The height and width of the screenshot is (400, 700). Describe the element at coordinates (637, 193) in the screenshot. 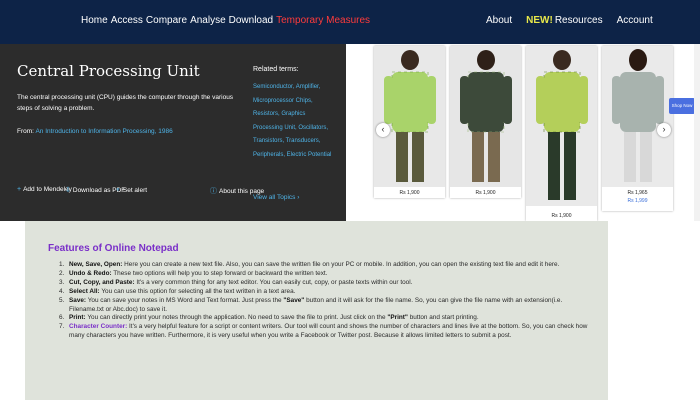

I see `product-price: Rs 1,965` at that location.